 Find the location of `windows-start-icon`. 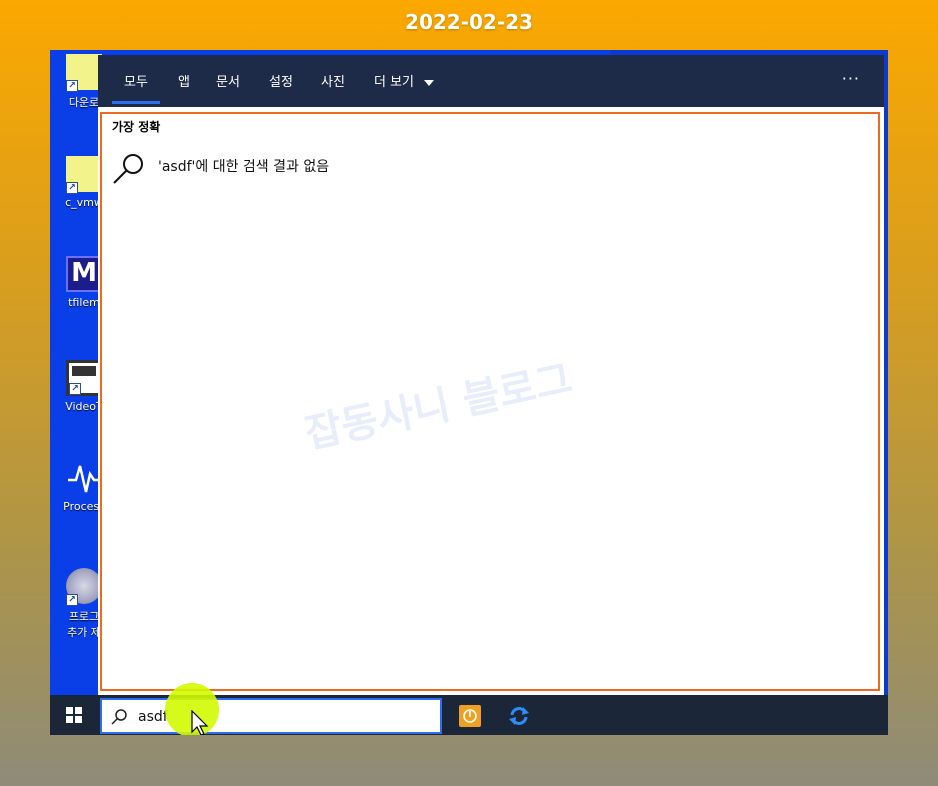

windows-start-icon is located at coordinates (74, 715).